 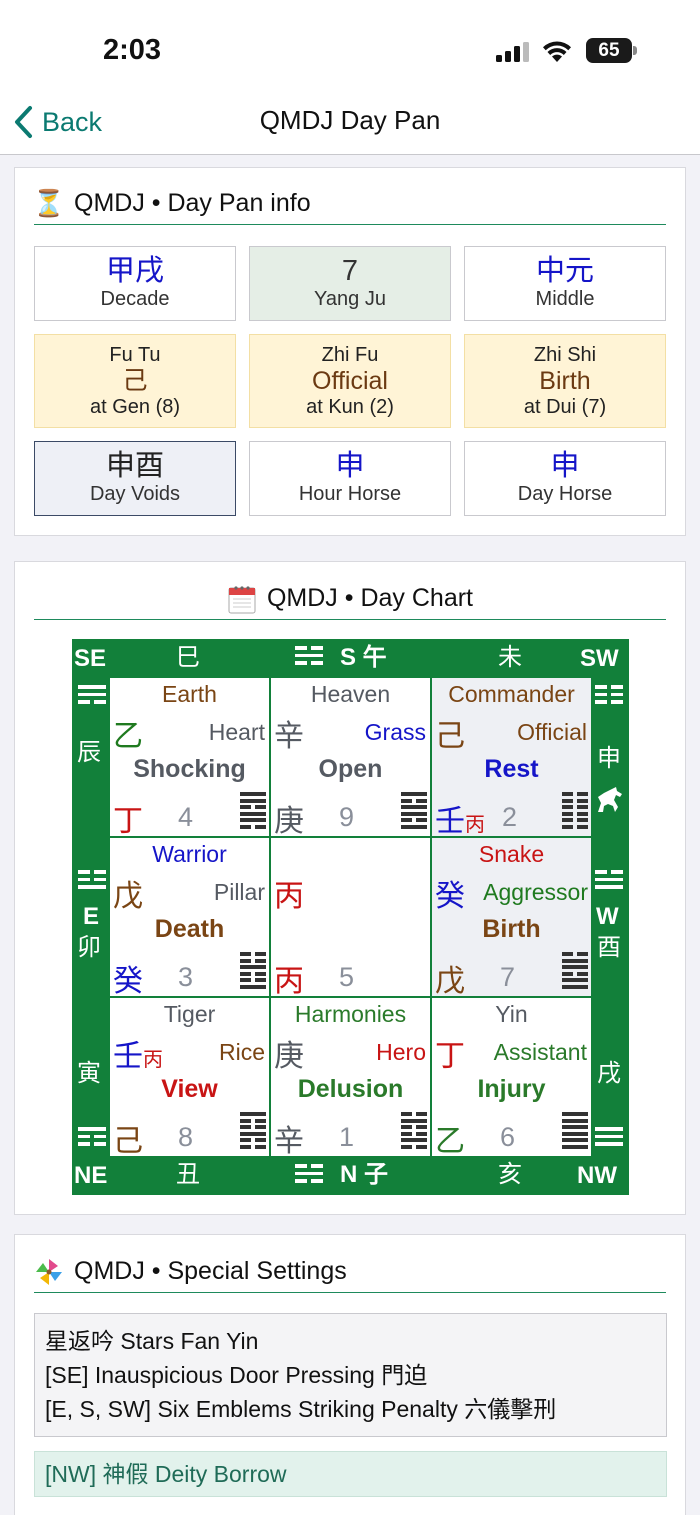 I want to click on branch-right-top: 申, so click(x=609, y=758).